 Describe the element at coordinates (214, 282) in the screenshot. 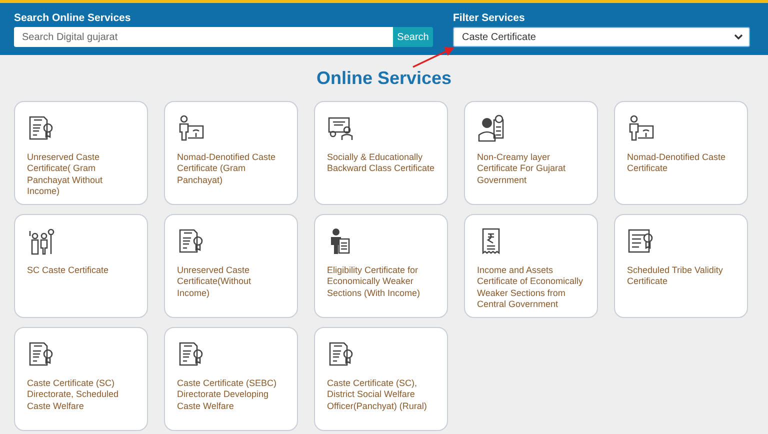

I see `service-title: Unreserved Caste Certificate(Without Income)` at that location.